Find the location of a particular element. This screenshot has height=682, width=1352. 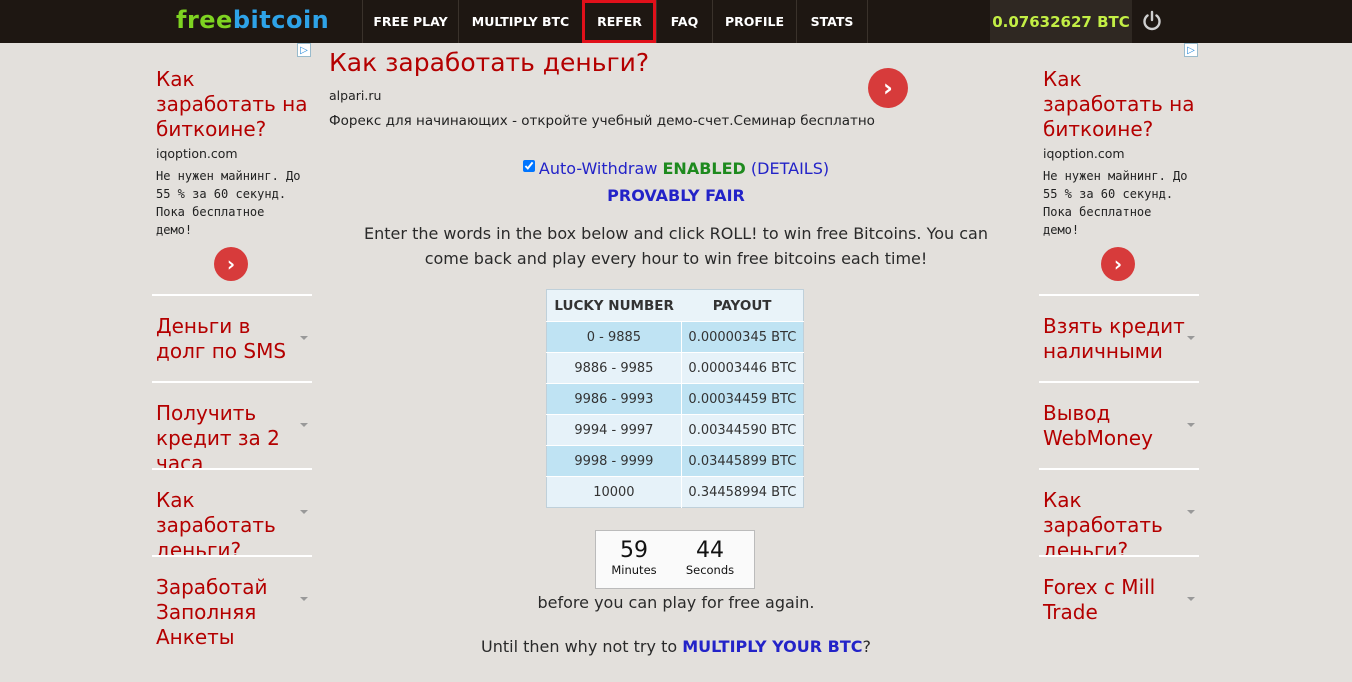

ad-link-item: Вывод WebMoney is located at coordinates (1119, 424).